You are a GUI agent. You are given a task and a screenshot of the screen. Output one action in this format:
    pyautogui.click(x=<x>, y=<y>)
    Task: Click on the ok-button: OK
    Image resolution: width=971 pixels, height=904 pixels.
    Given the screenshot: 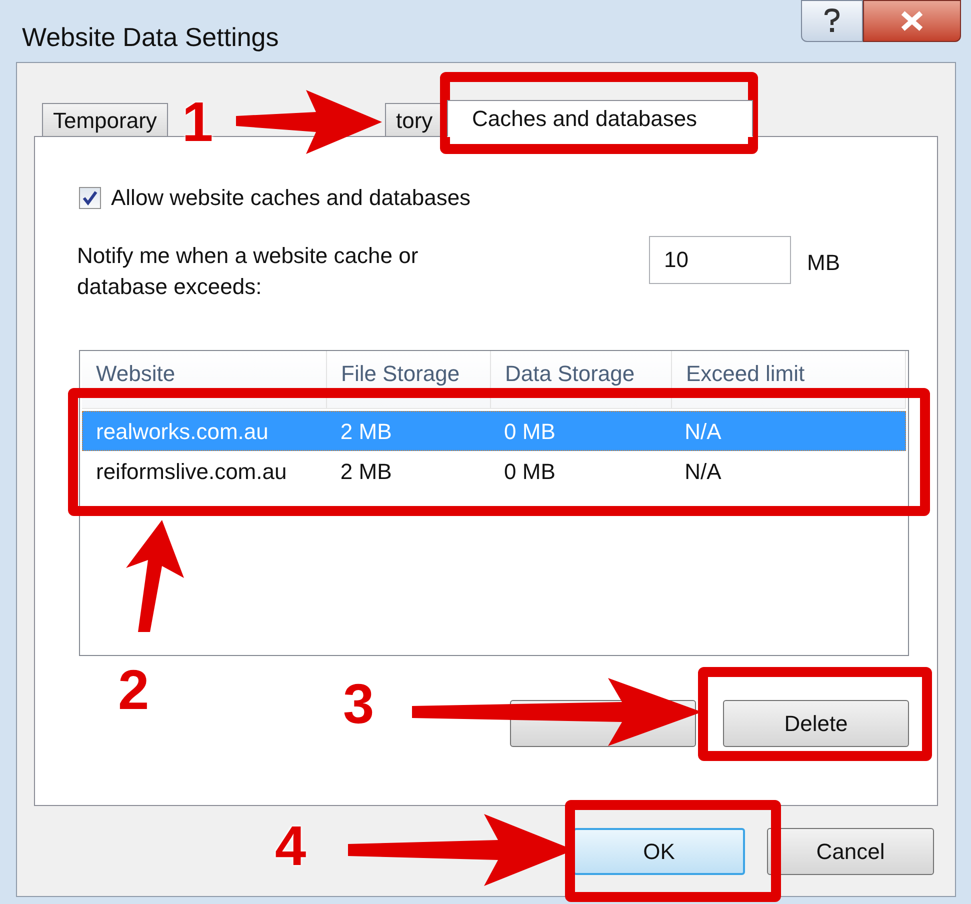 What is the action you would take?
    pyautogui.click(x=659, y=851)
    